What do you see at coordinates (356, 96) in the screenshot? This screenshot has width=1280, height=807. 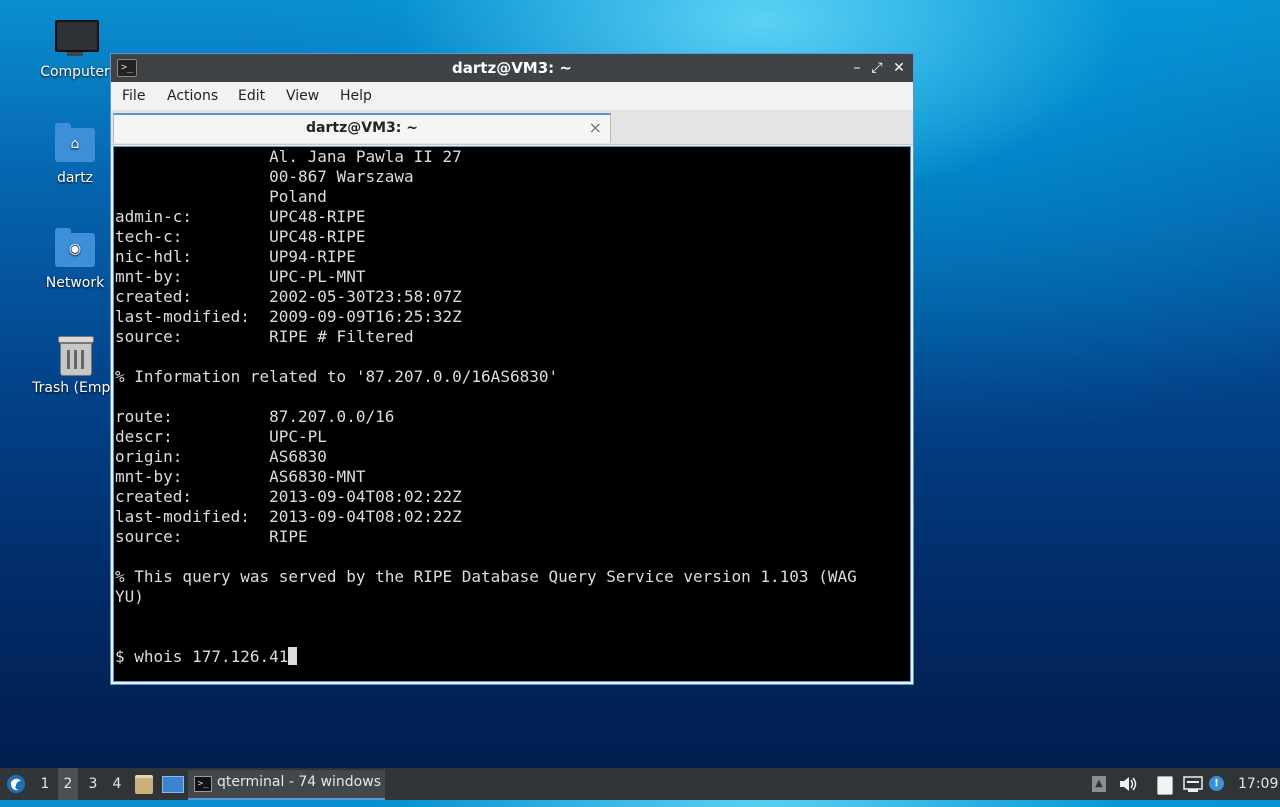 I see `menu-help: Help` at bounding box center [356, 96].